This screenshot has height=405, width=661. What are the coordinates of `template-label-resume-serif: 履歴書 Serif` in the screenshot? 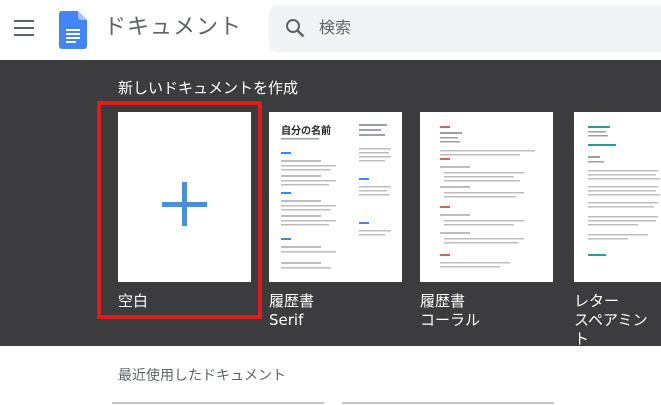 It's located at (291, 311).